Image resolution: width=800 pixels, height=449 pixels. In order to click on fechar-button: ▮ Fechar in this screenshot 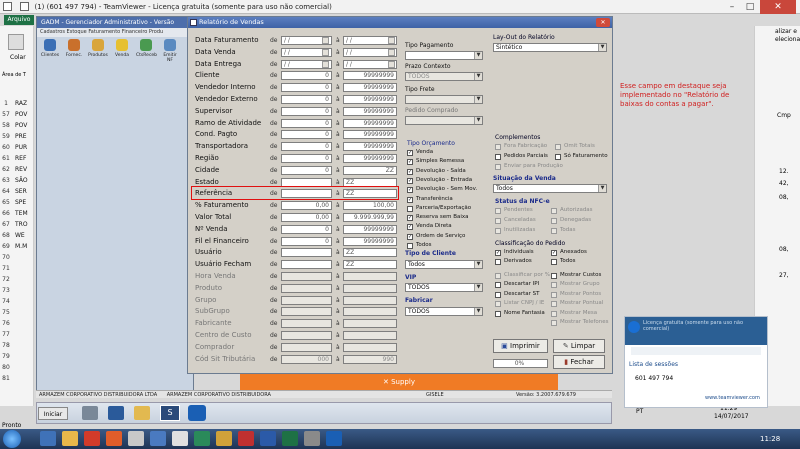, I will do `click(579, 362)`.